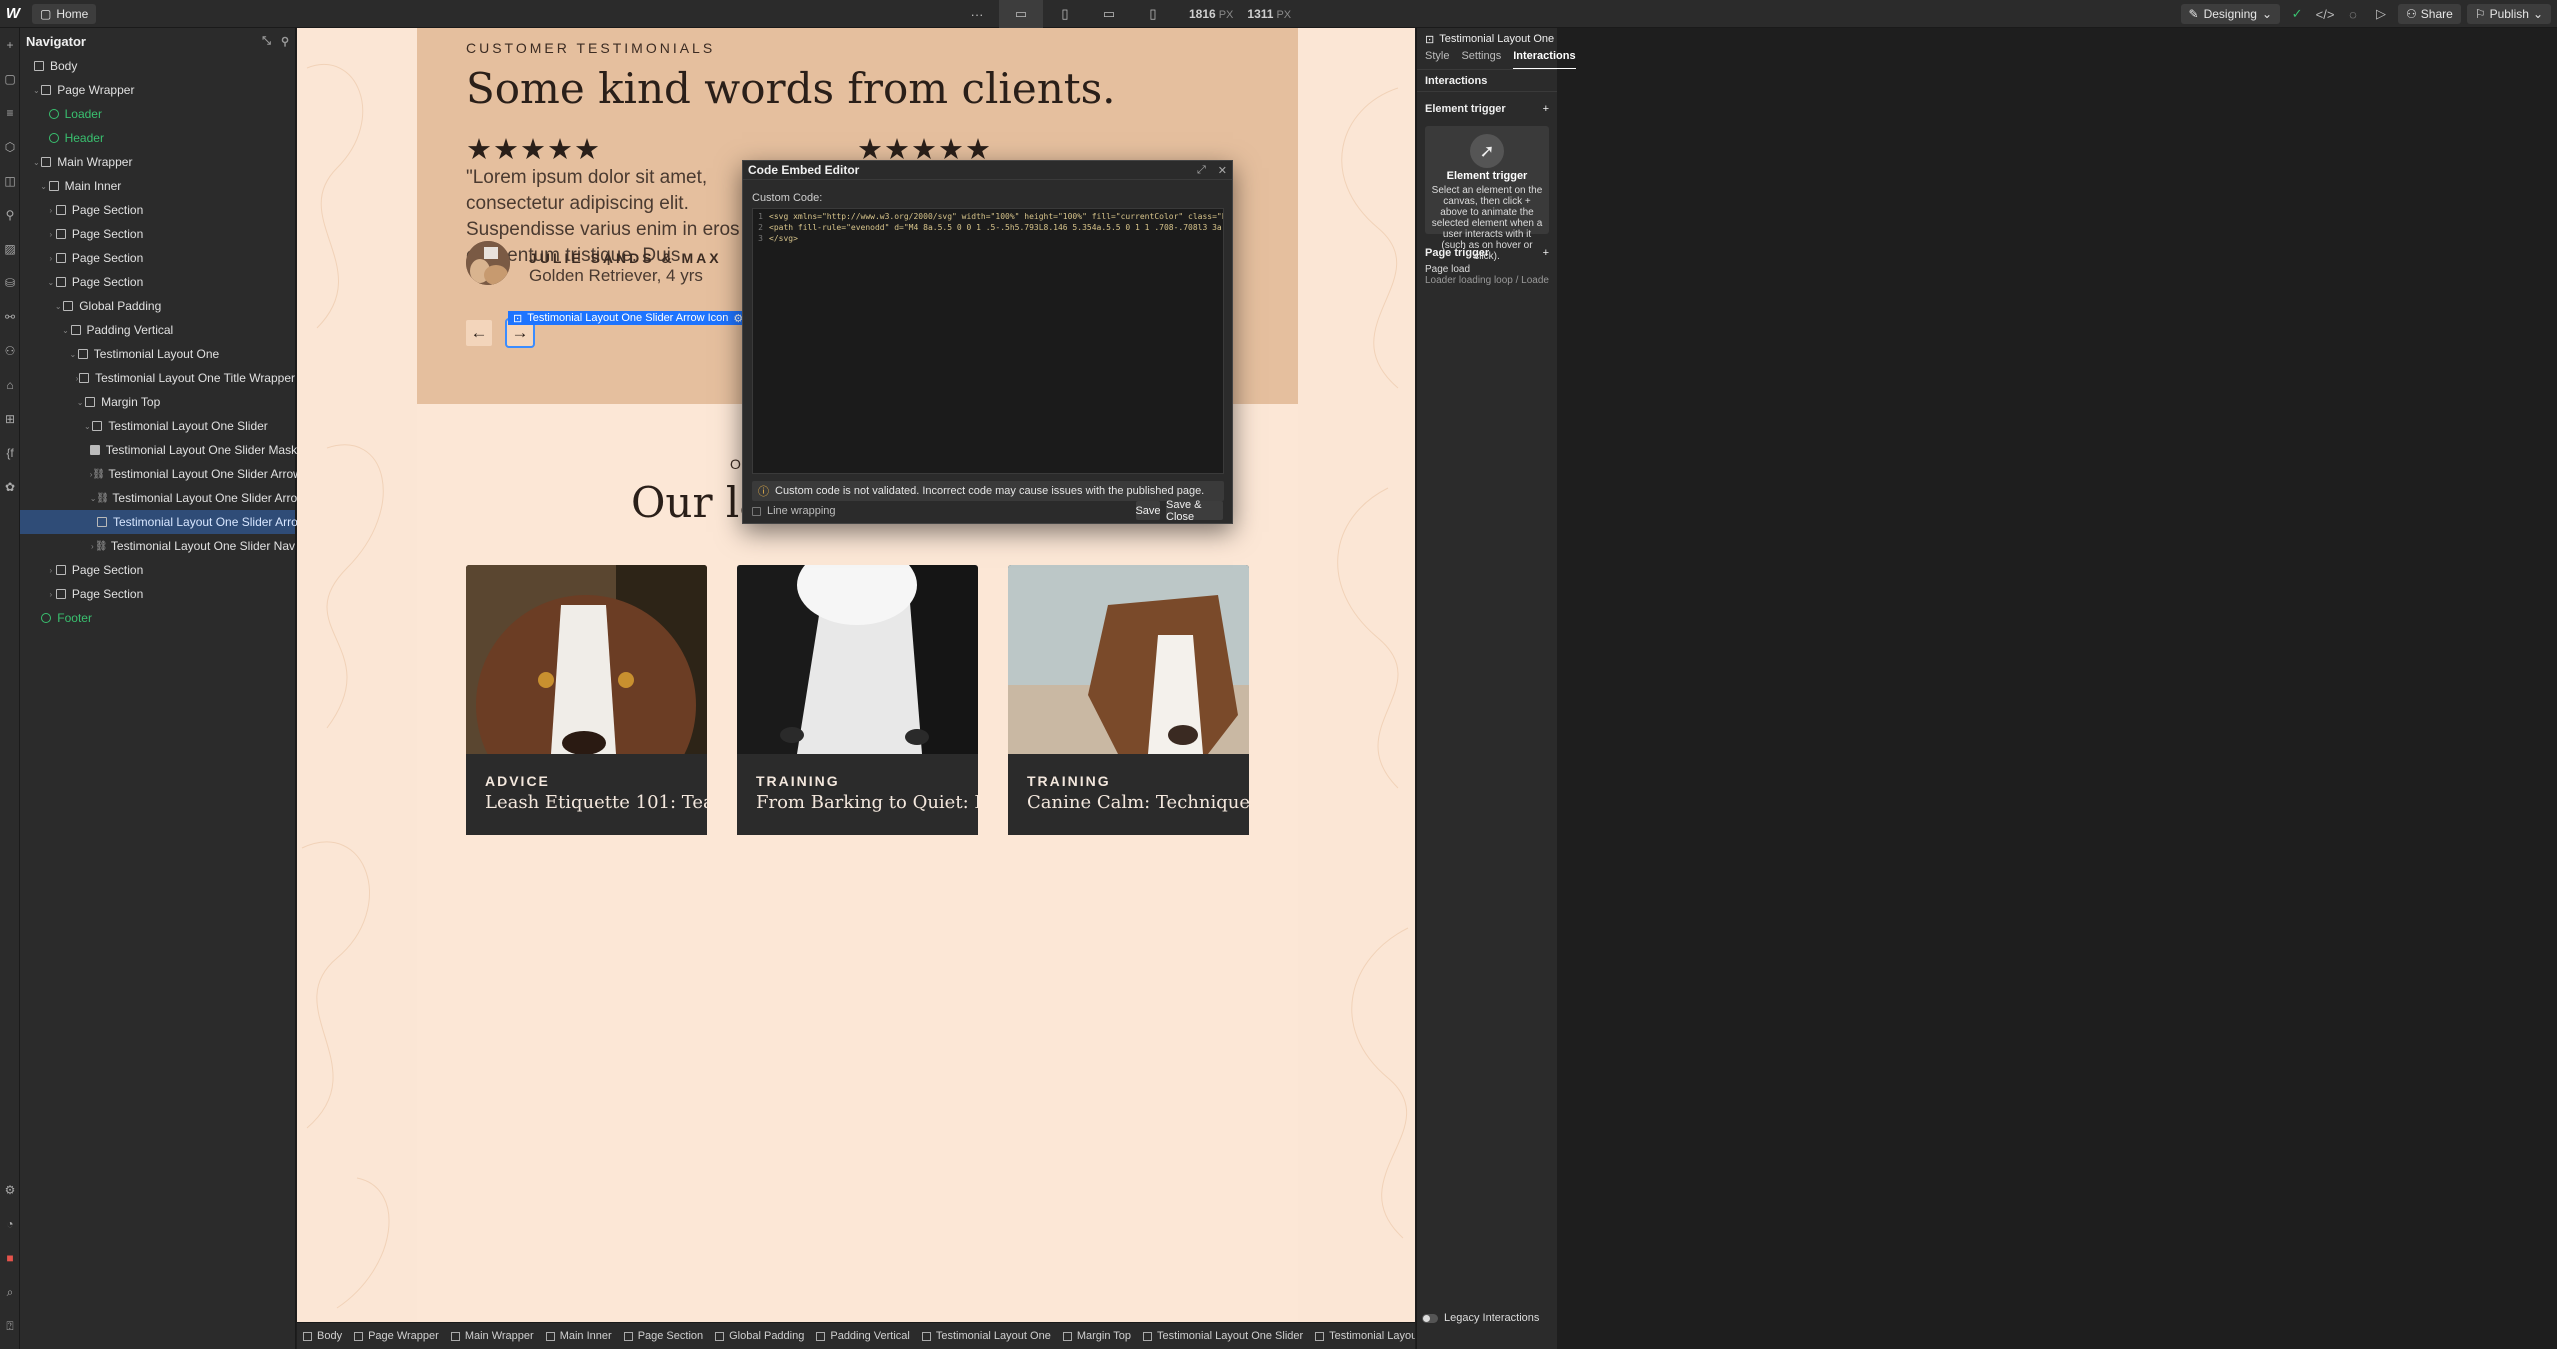 Image resolution: width=2557 pixels, height=1349 pixels. What do you see at coordinates (10, 487) in the screenshot?
I see `brand-icon: ✿` at bounding box center [10, 487].